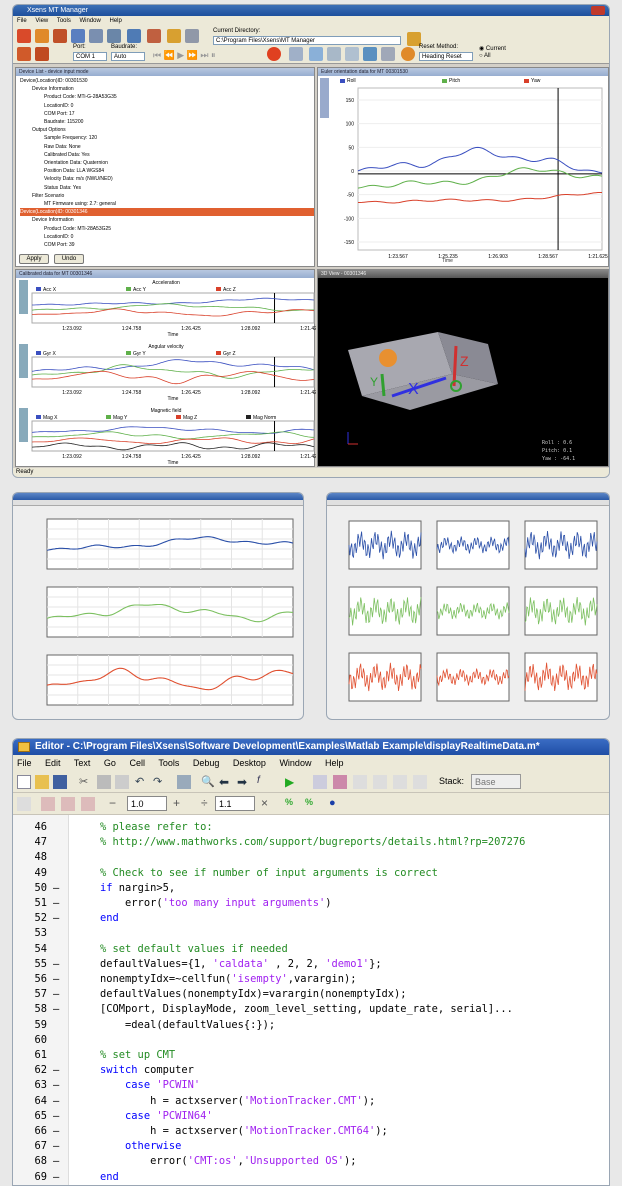 Image resolution: width=622 pixels, height=1186 pixels. Describe the element at coordinates (68, 804) in the screenshot. I see `eval-advance-icon` at that location.